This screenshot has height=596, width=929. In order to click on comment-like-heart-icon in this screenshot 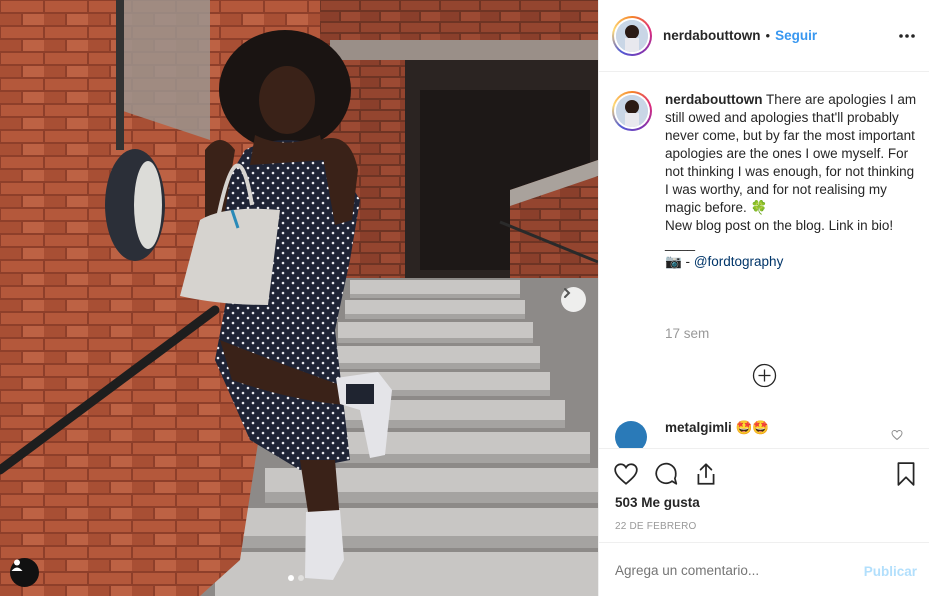, I will do `click(897, 435)`.